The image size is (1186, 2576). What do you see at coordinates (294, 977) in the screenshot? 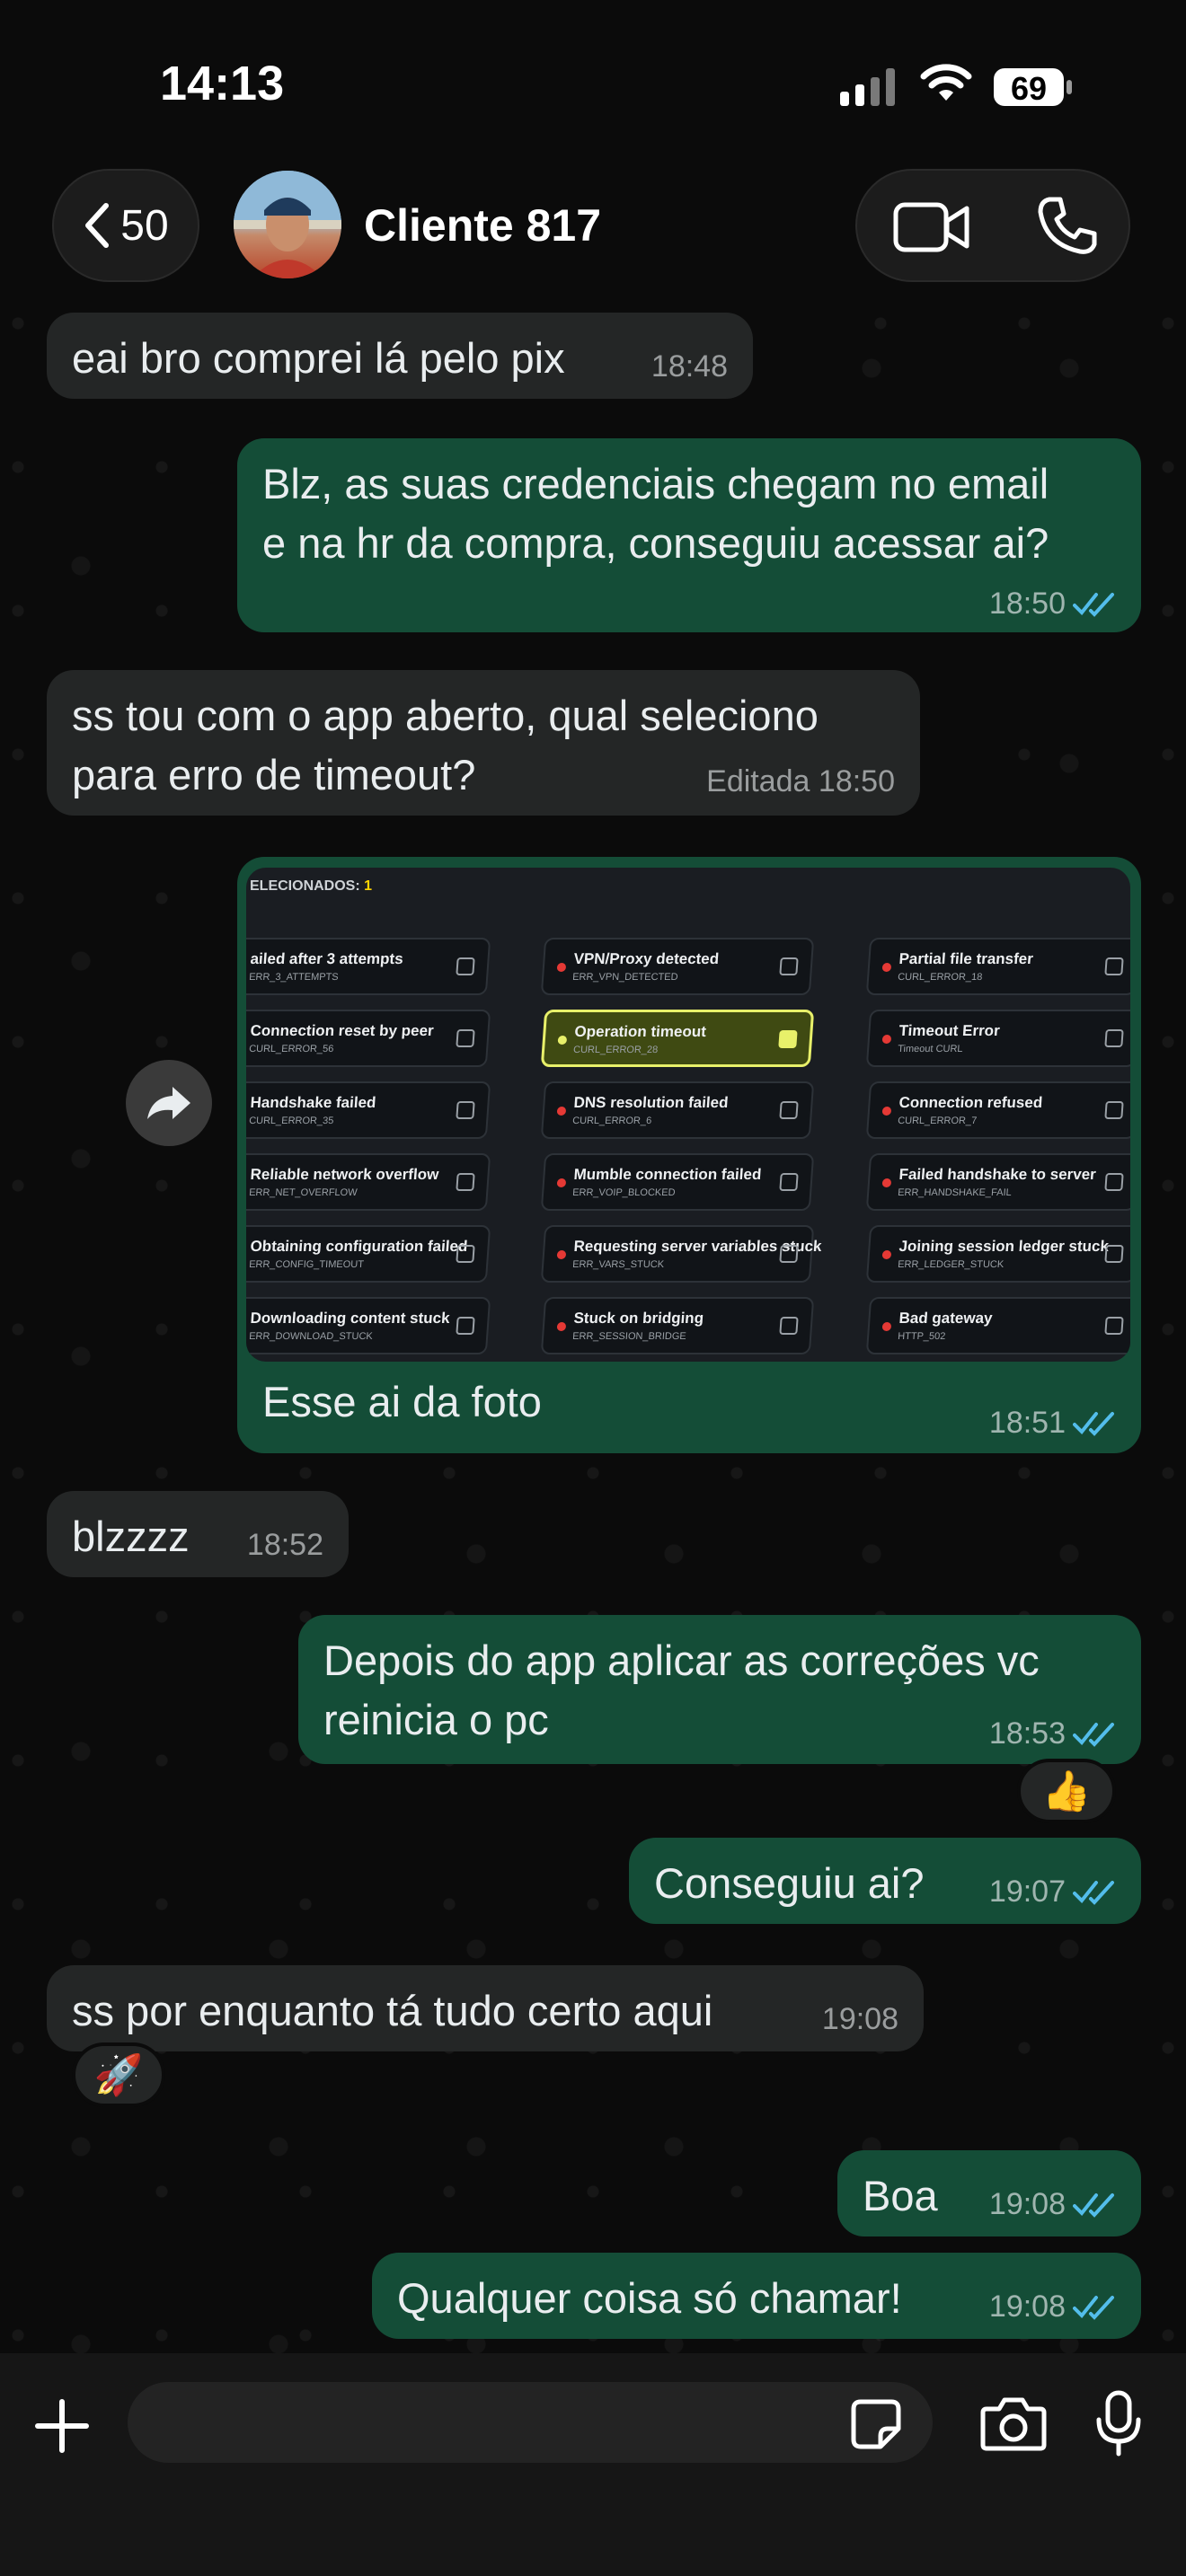
I see `option-code: ERR_3_ATTEMPTS` at bounding box center [294, 977].